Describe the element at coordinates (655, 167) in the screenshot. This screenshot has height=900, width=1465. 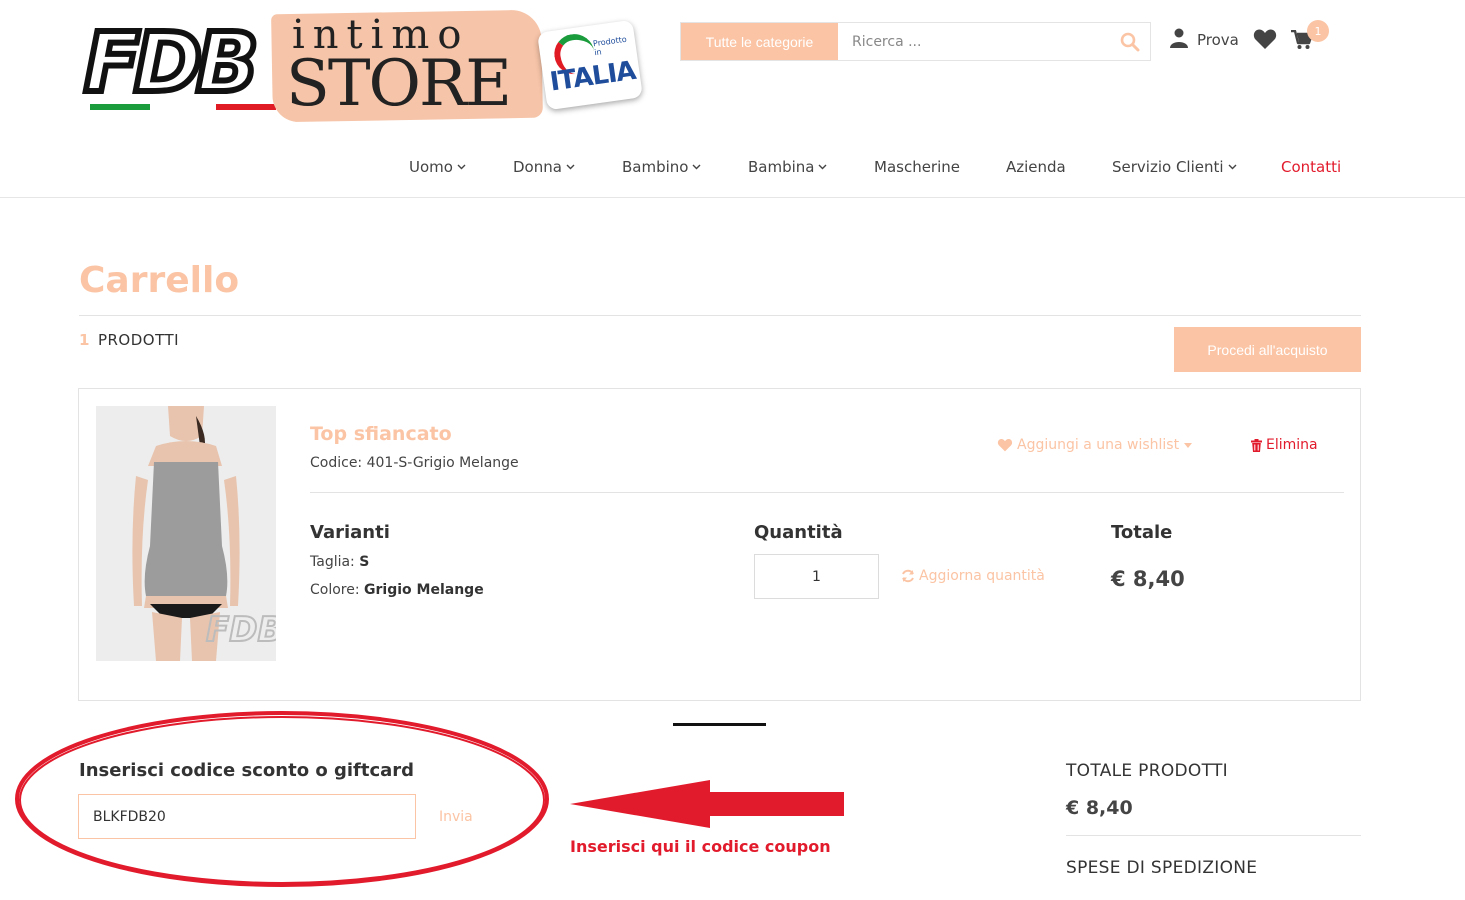
I see `nav-label: Bambino` at that location.